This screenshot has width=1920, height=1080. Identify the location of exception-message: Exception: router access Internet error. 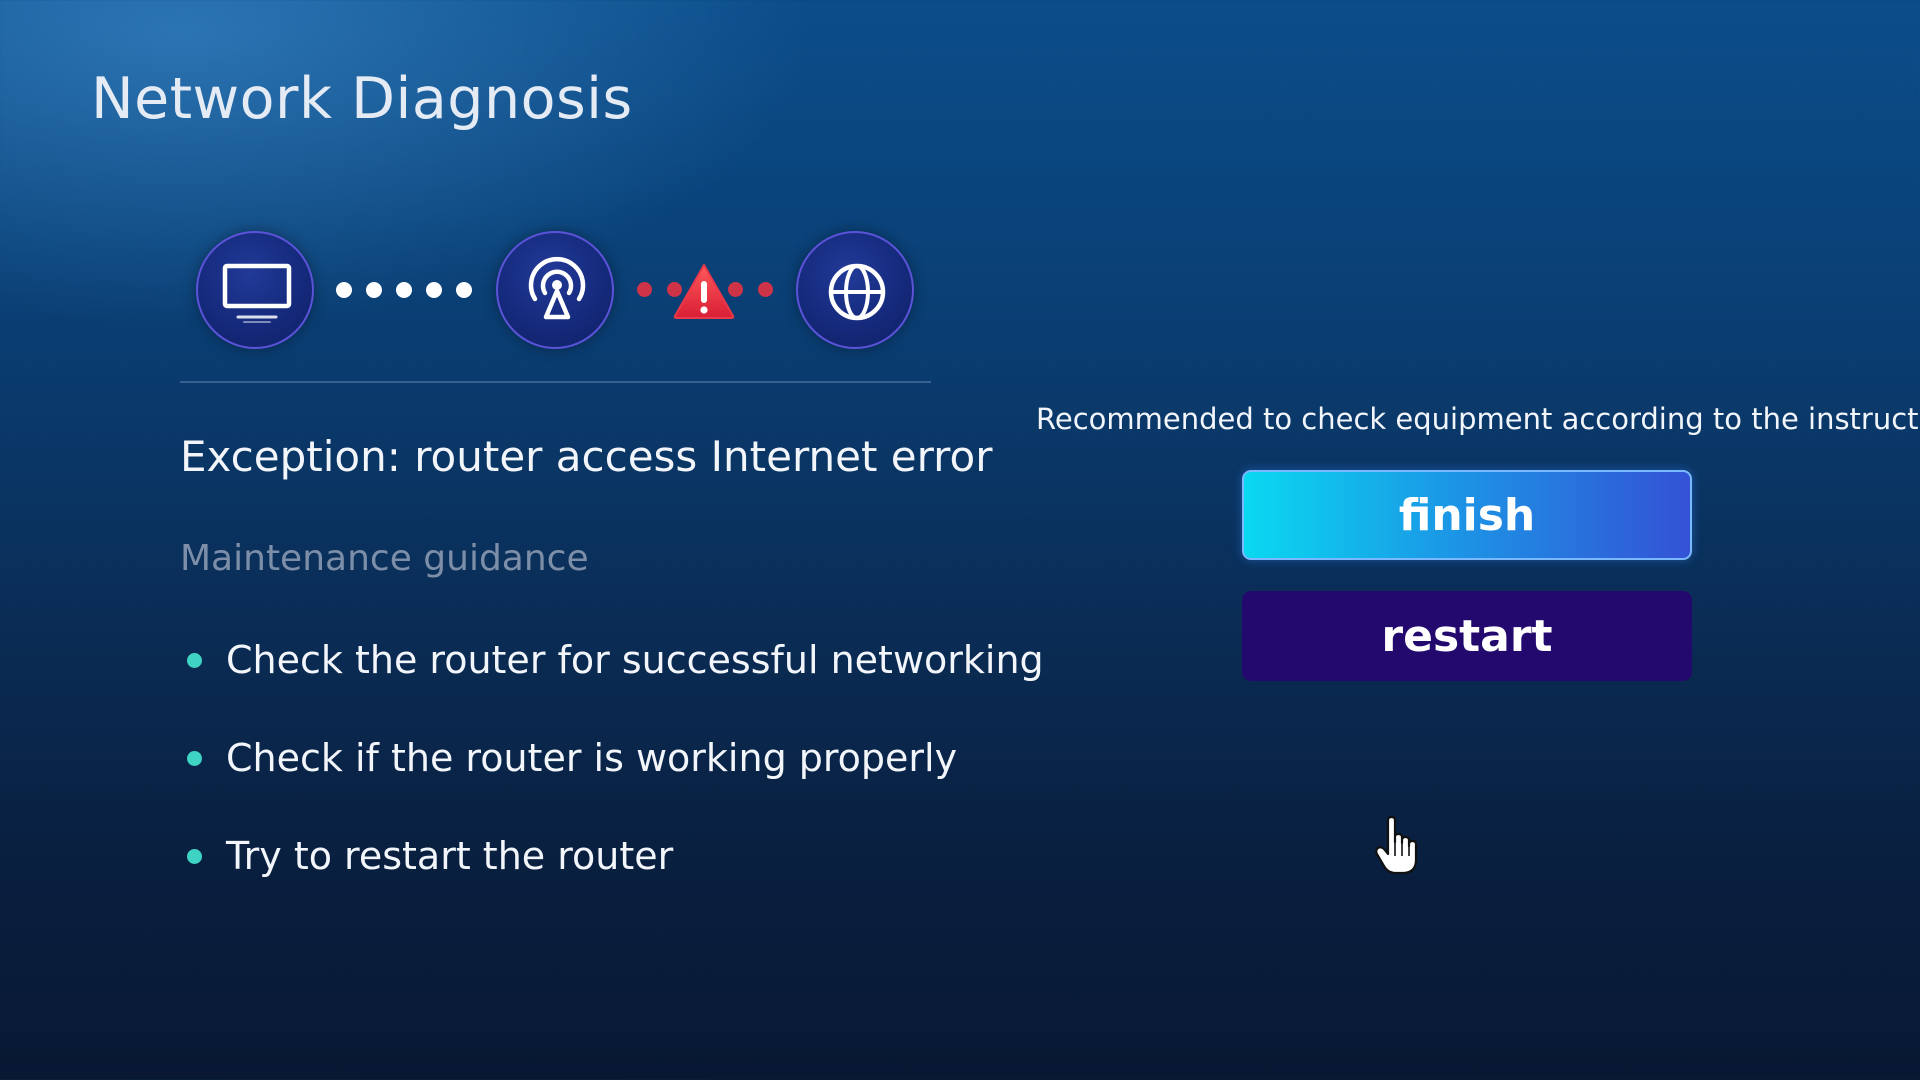
(586, 456).